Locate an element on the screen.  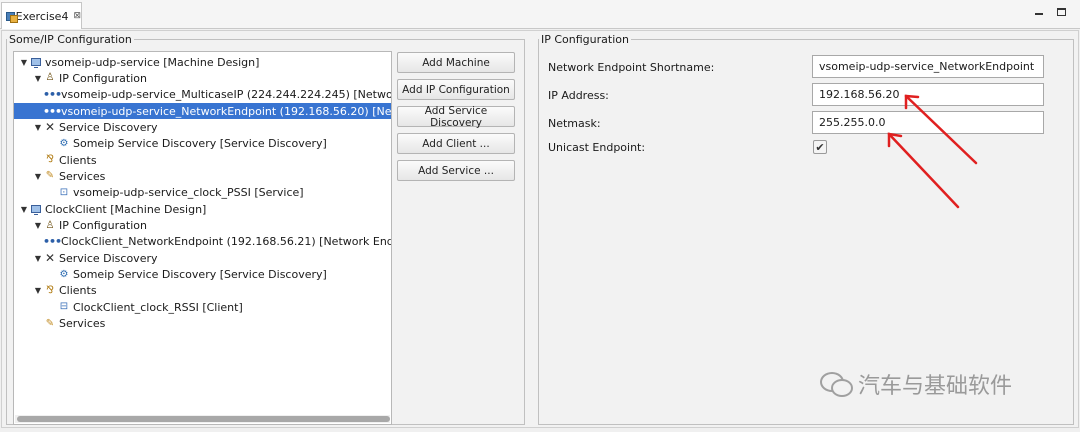
tree-item: ✎ Services is located at coordinates (202, 324).